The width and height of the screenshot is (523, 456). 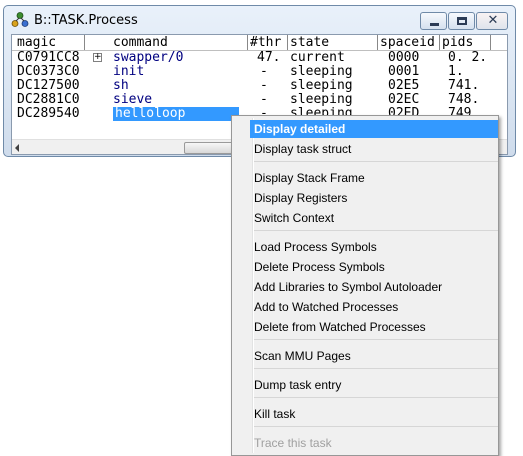 I want to click on maximize-button, so click(x=461, y=21).